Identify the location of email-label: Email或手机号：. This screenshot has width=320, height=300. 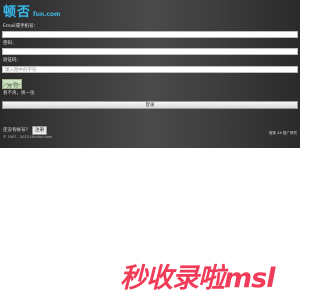
(20, 26).